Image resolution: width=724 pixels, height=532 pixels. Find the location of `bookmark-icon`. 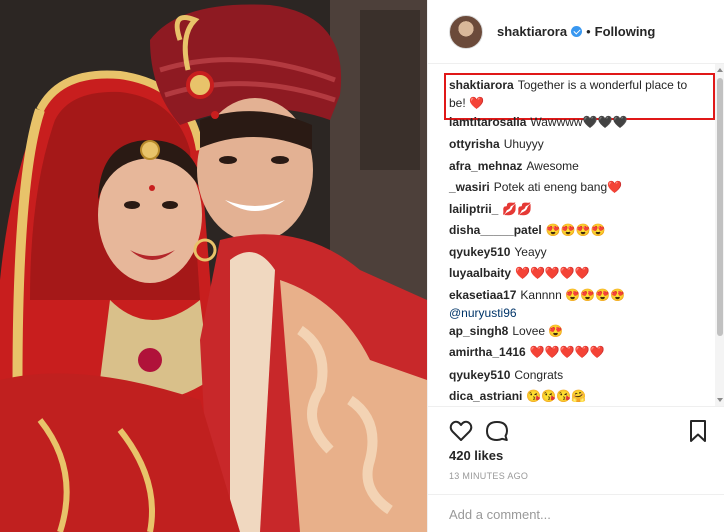

bookmark-icon is located at coordinates (698, 431).